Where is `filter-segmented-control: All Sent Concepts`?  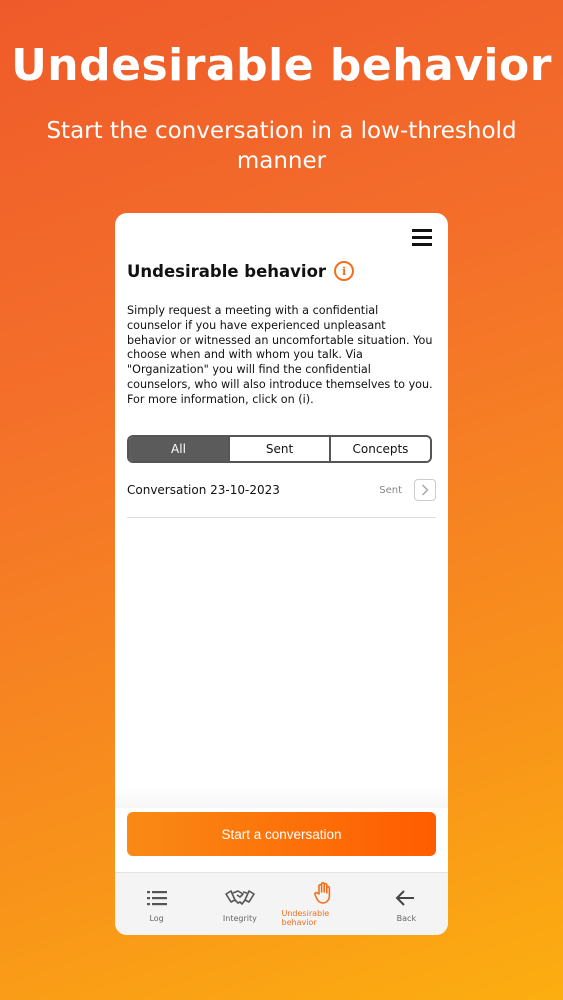
filter-segmented-control: All Sent Concepts is located at coordinates (279, 449).